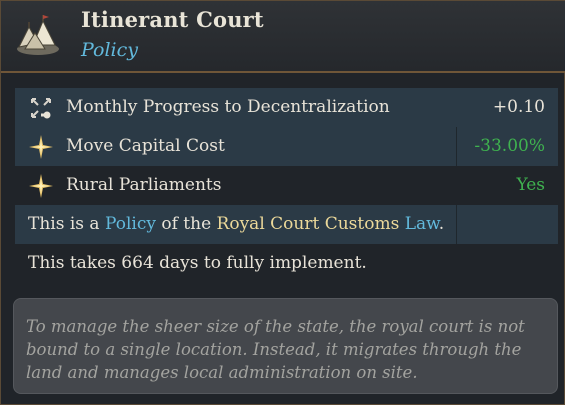 Image resolution: width=565 pixels, height=405 pixels. Describe the element at coordinates (228, 107) in the screenshot. I see `modifier-label: Monthly Progress to Decentralization` at that location.